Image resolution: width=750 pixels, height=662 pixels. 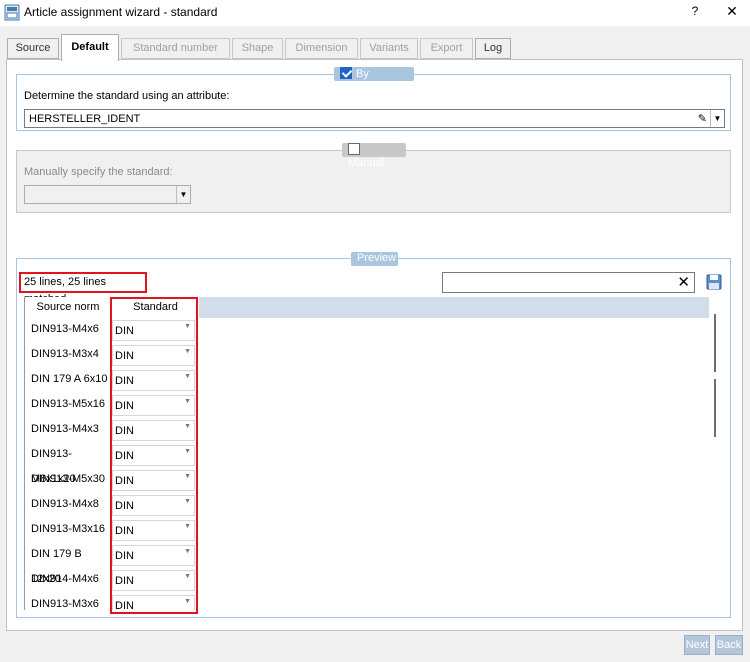 I want to click on manual-label: Manual, so click(x=366, y=163).